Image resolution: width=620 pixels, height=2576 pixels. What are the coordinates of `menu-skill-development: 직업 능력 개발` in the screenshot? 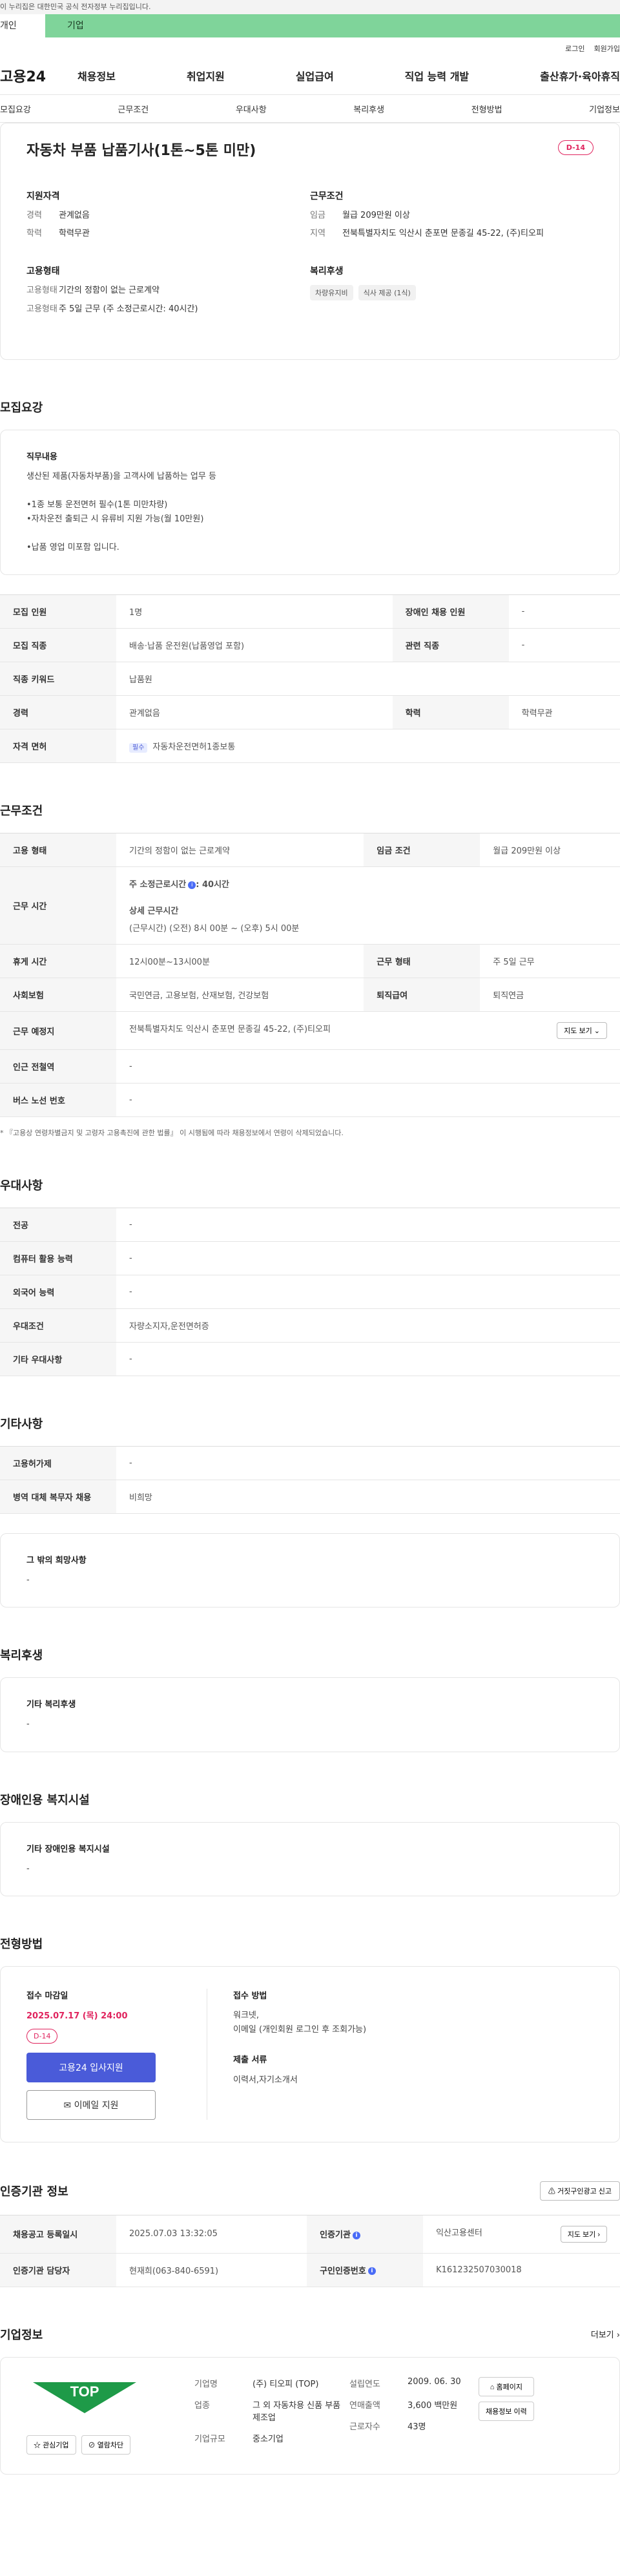 It's located at (437, 75).